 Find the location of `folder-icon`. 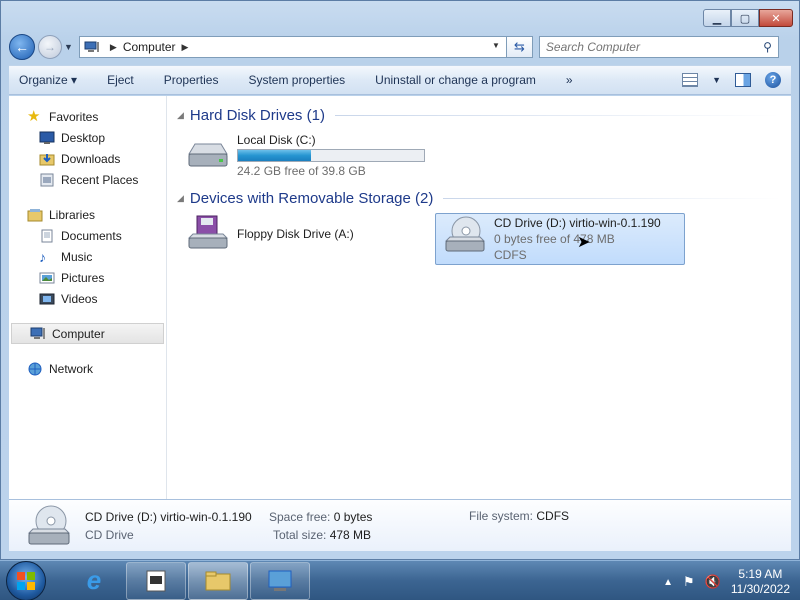

folder-icon is located at coordinates (218, 580).